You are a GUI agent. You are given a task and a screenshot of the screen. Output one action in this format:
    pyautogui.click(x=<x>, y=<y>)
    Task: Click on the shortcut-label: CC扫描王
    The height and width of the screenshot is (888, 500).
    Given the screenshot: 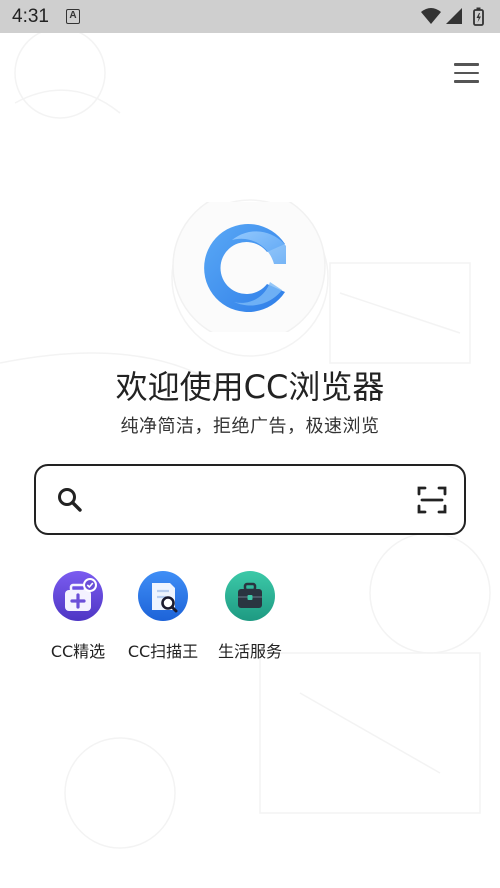 What is the action you would take?
    pyautogui.click(x=163, y=651)
    